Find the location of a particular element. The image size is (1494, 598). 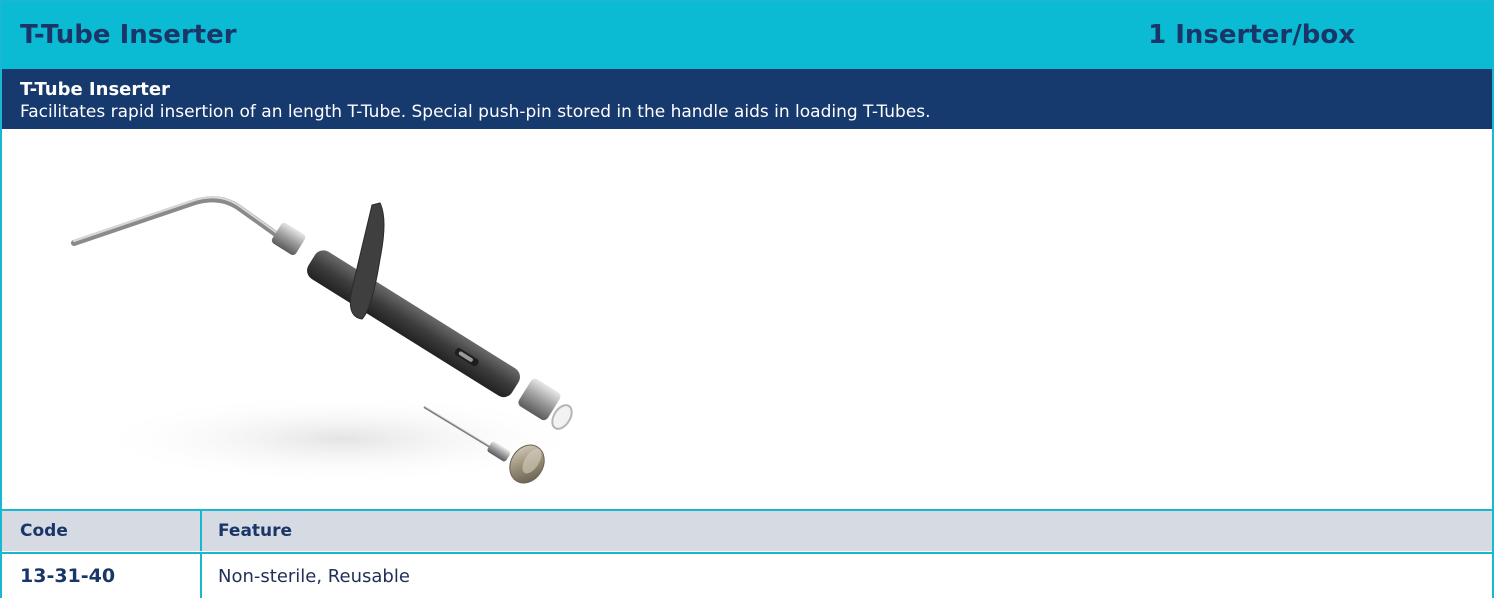

column-header-code: Code is located at coordinates (44, 531).